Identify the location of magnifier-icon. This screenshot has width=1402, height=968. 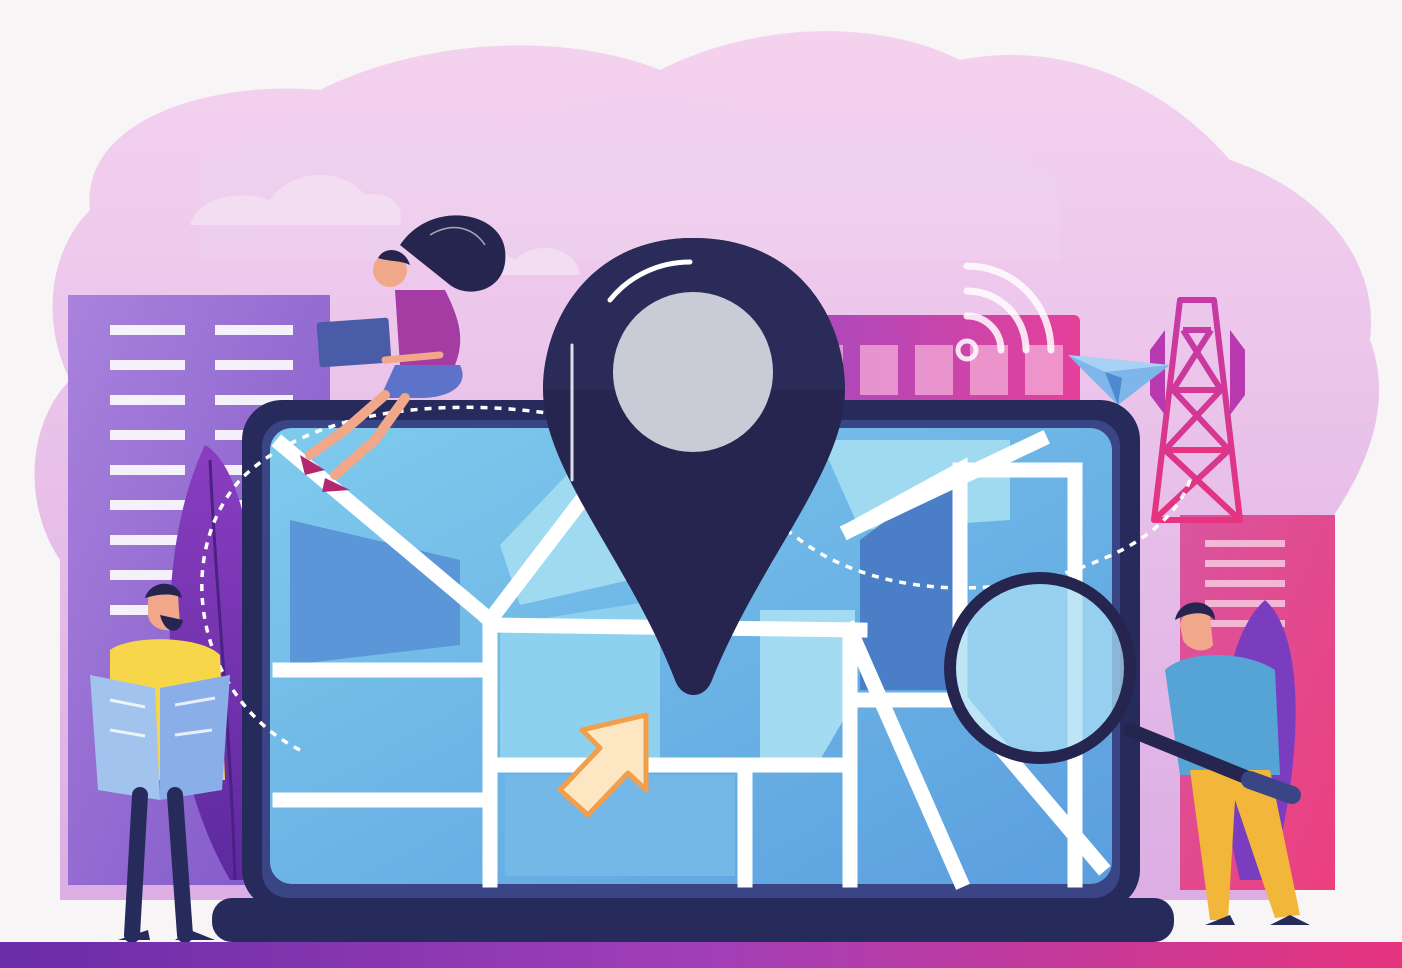
(1040, 668).